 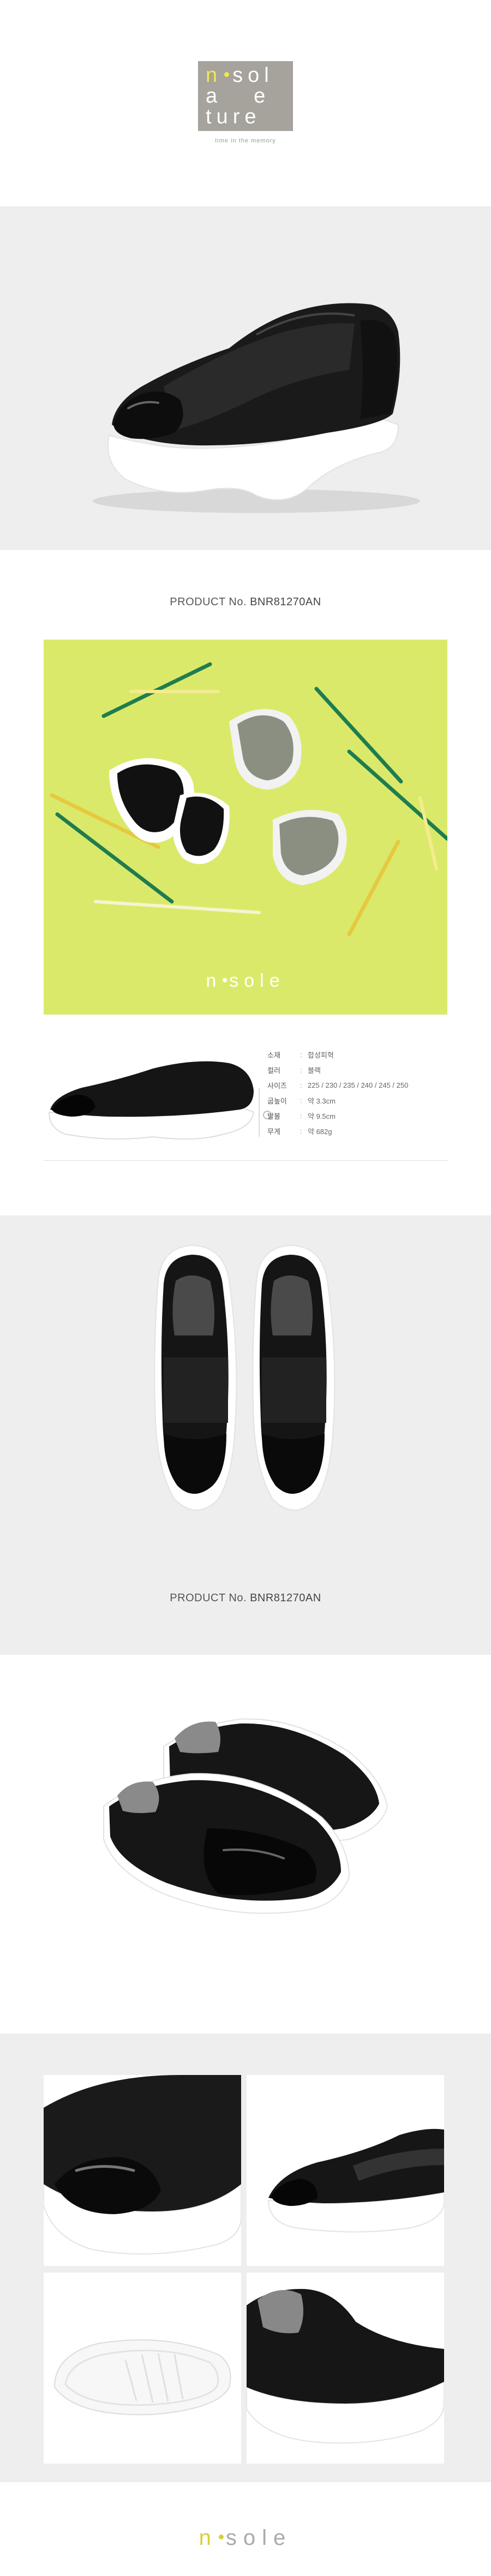 I want to click on brand-tagline: time in the memory, so click(x=245, y=141).